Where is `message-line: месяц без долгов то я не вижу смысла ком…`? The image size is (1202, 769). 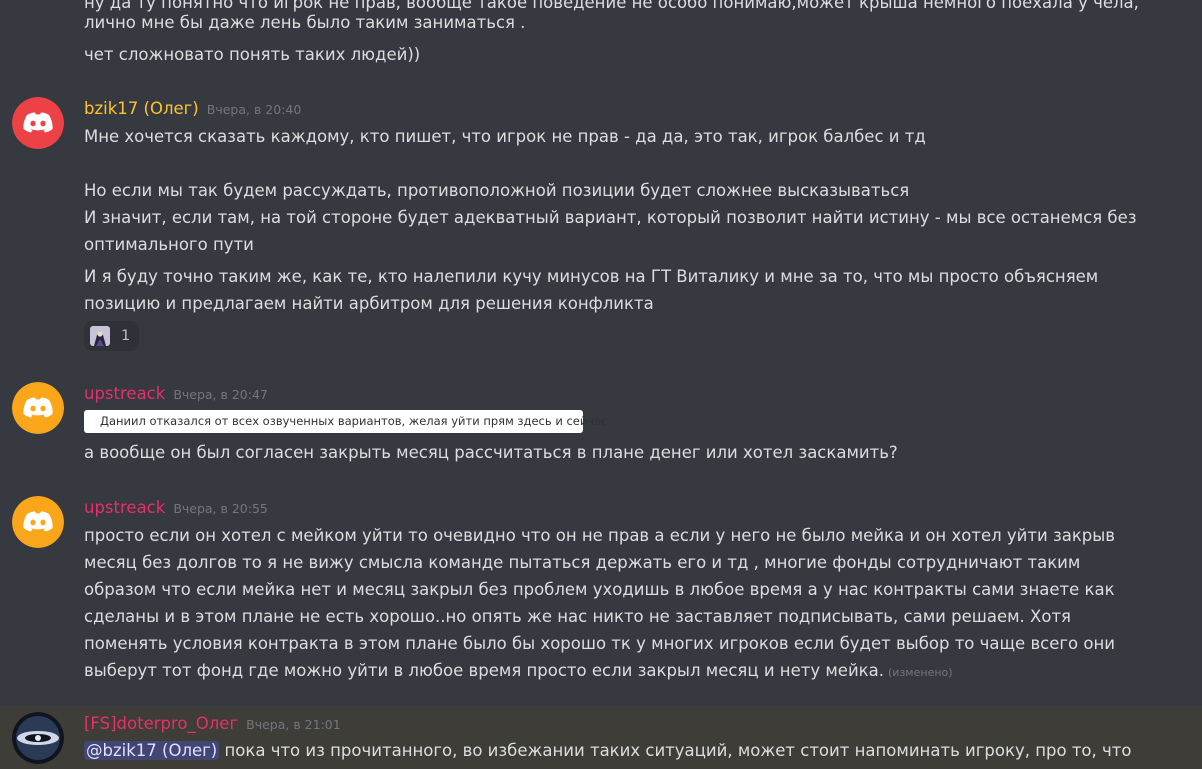
message-line: месяц без долгов то я не вижу смысла ком… is located at coordinates (582, 562).